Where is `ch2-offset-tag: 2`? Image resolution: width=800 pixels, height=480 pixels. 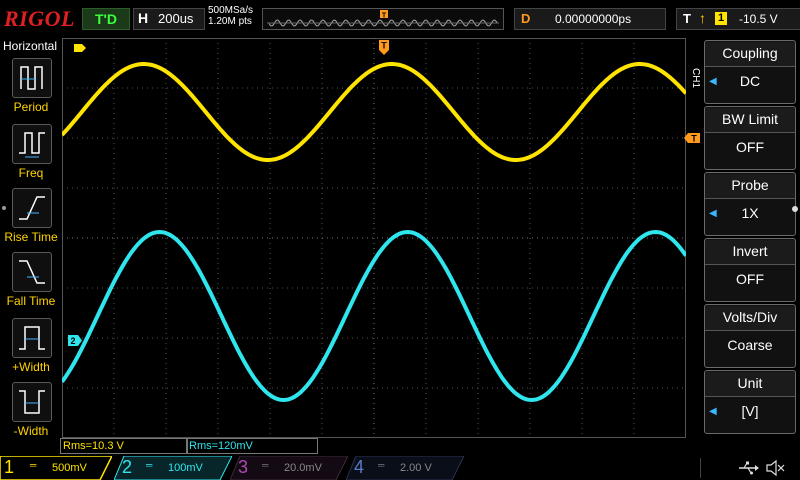 ch2-offset-tag: 2 is located at coordinates (72, 341).